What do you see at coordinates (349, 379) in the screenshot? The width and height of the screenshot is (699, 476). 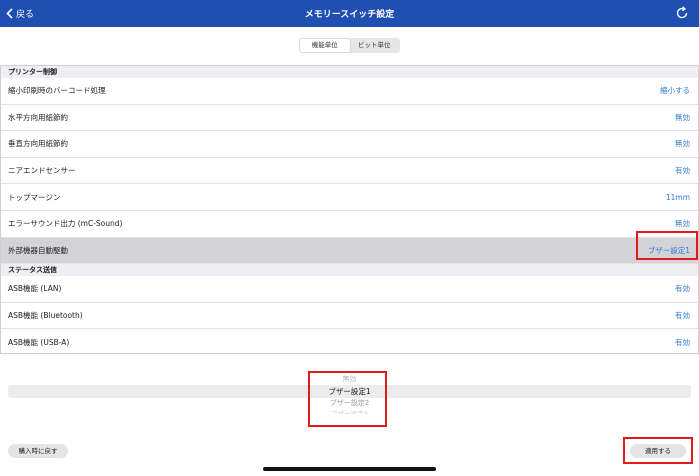 I see `picker-option: 無効` at bounding box center [349, 379].